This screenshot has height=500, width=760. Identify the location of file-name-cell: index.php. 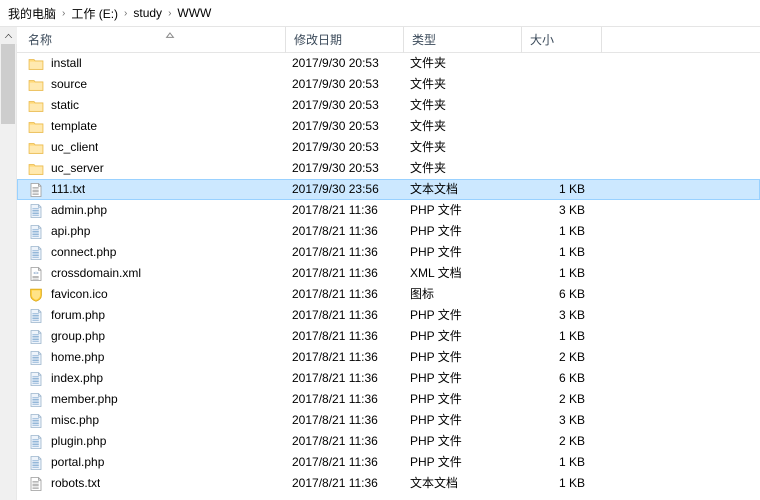
(151, 378).